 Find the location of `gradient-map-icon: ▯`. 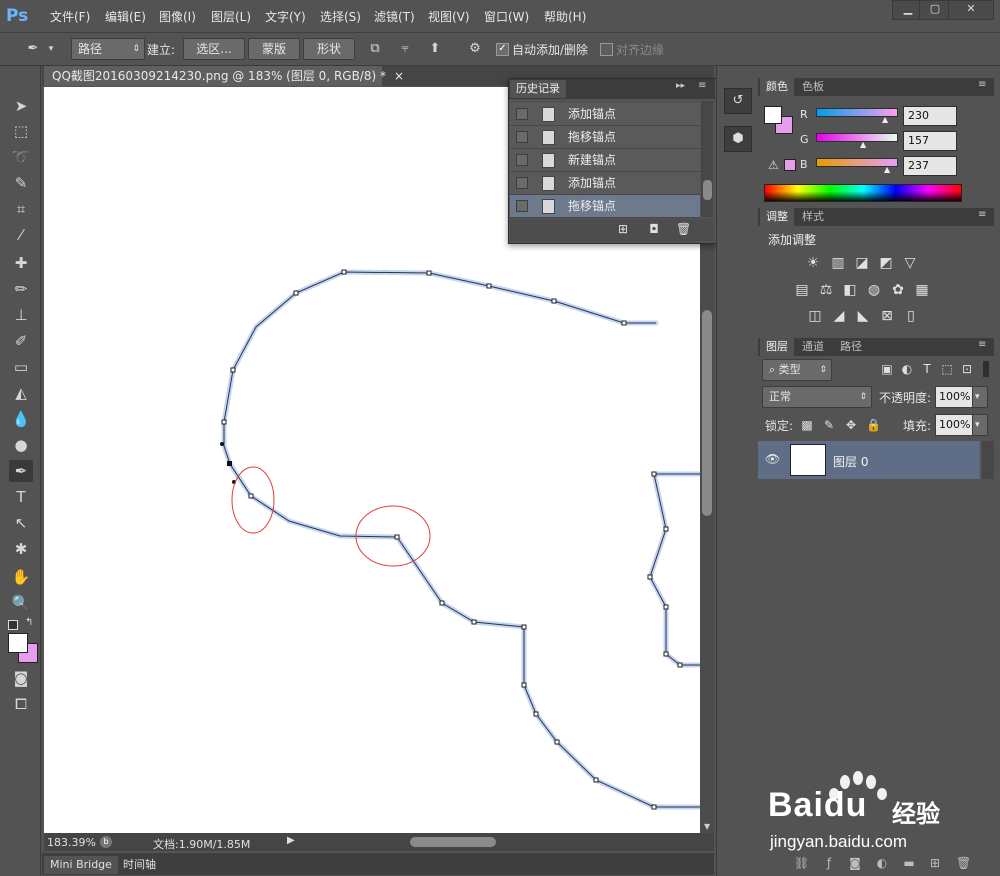

gradient-map-icon: ▯ is located at coordinates (911, 316).